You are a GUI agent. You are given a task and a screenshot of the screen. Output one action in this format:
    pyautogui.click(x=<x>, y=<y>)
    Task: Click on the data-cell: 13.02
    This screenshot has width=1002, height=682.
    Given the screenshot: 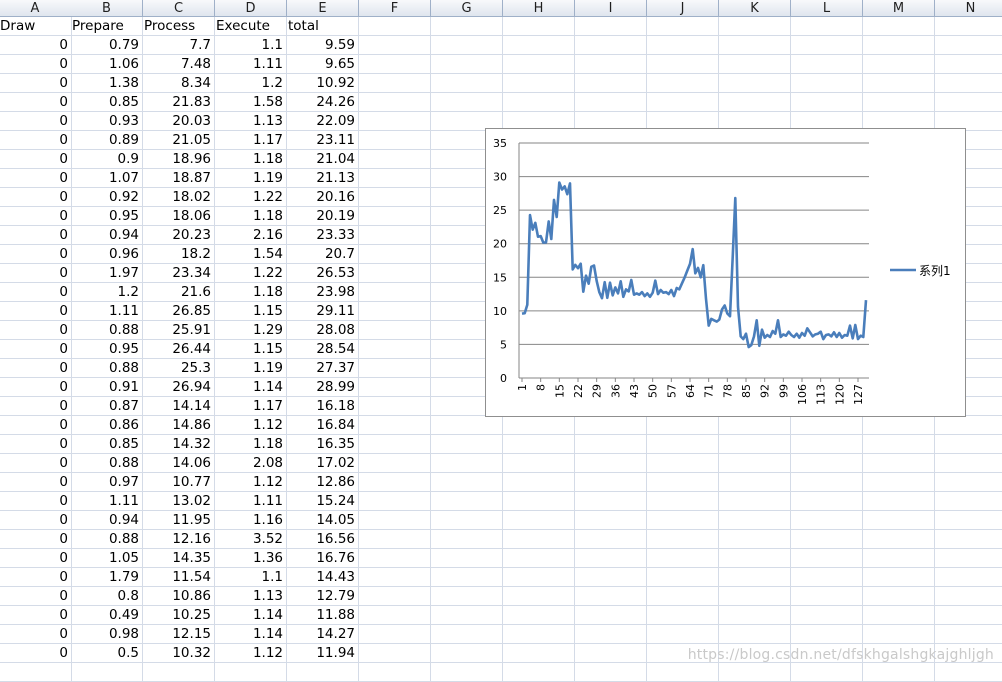 What is the action you would take?
    pyautogui.click(x=179, y=501)
    